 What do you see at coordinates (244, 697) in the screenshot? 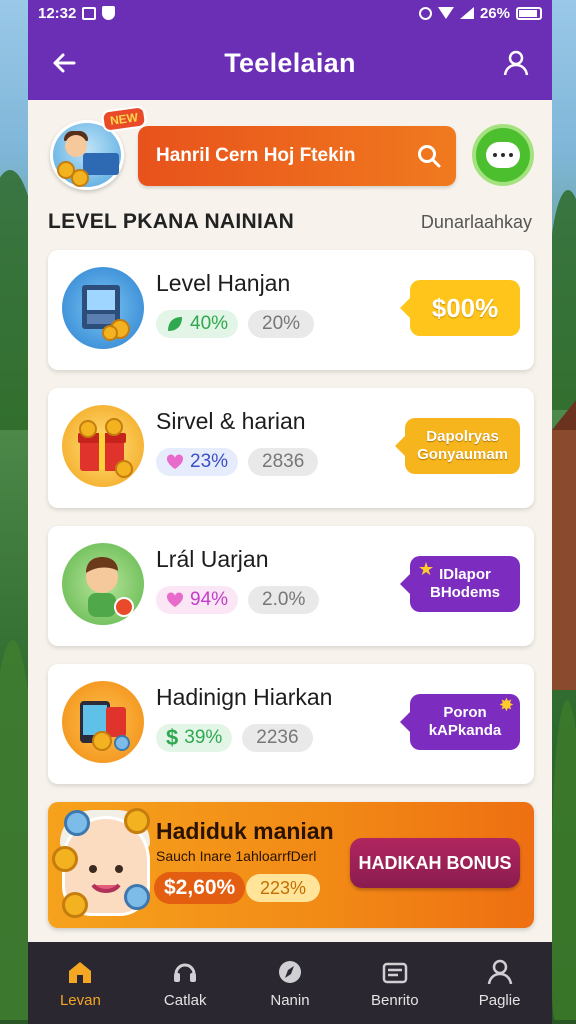
I see `card-title: Hadinign Hiarkan` at bounding box center [244, 697].